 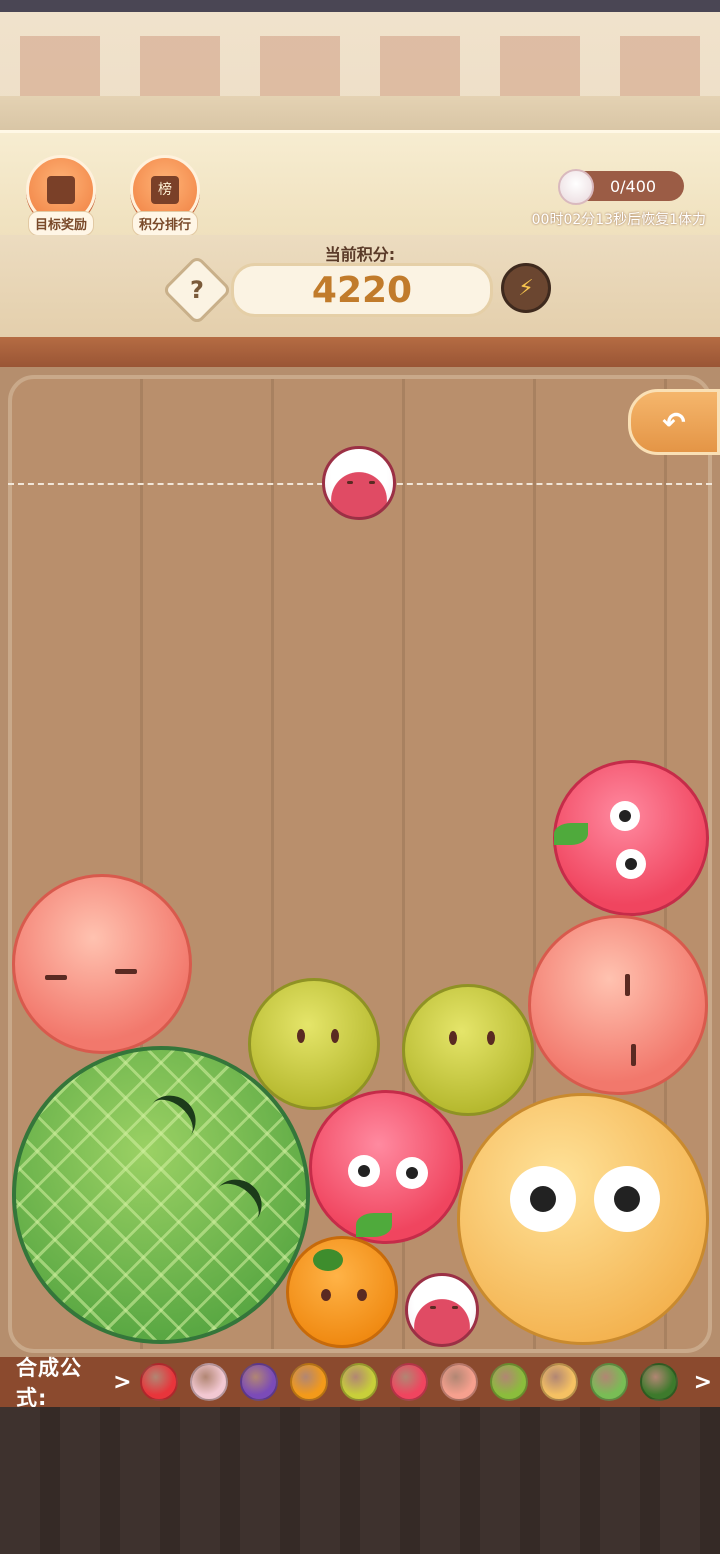 What do you see at coordinates (360, 352) in the screenshot?
I see `wood-divider` at bounding box center [360, 352].